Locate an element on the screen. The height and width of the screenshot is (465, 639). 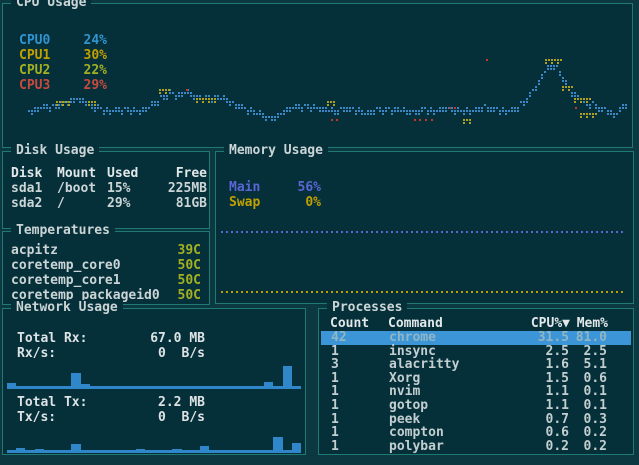
network-panel-title: Network Usage is located at coordinates (67, 308).